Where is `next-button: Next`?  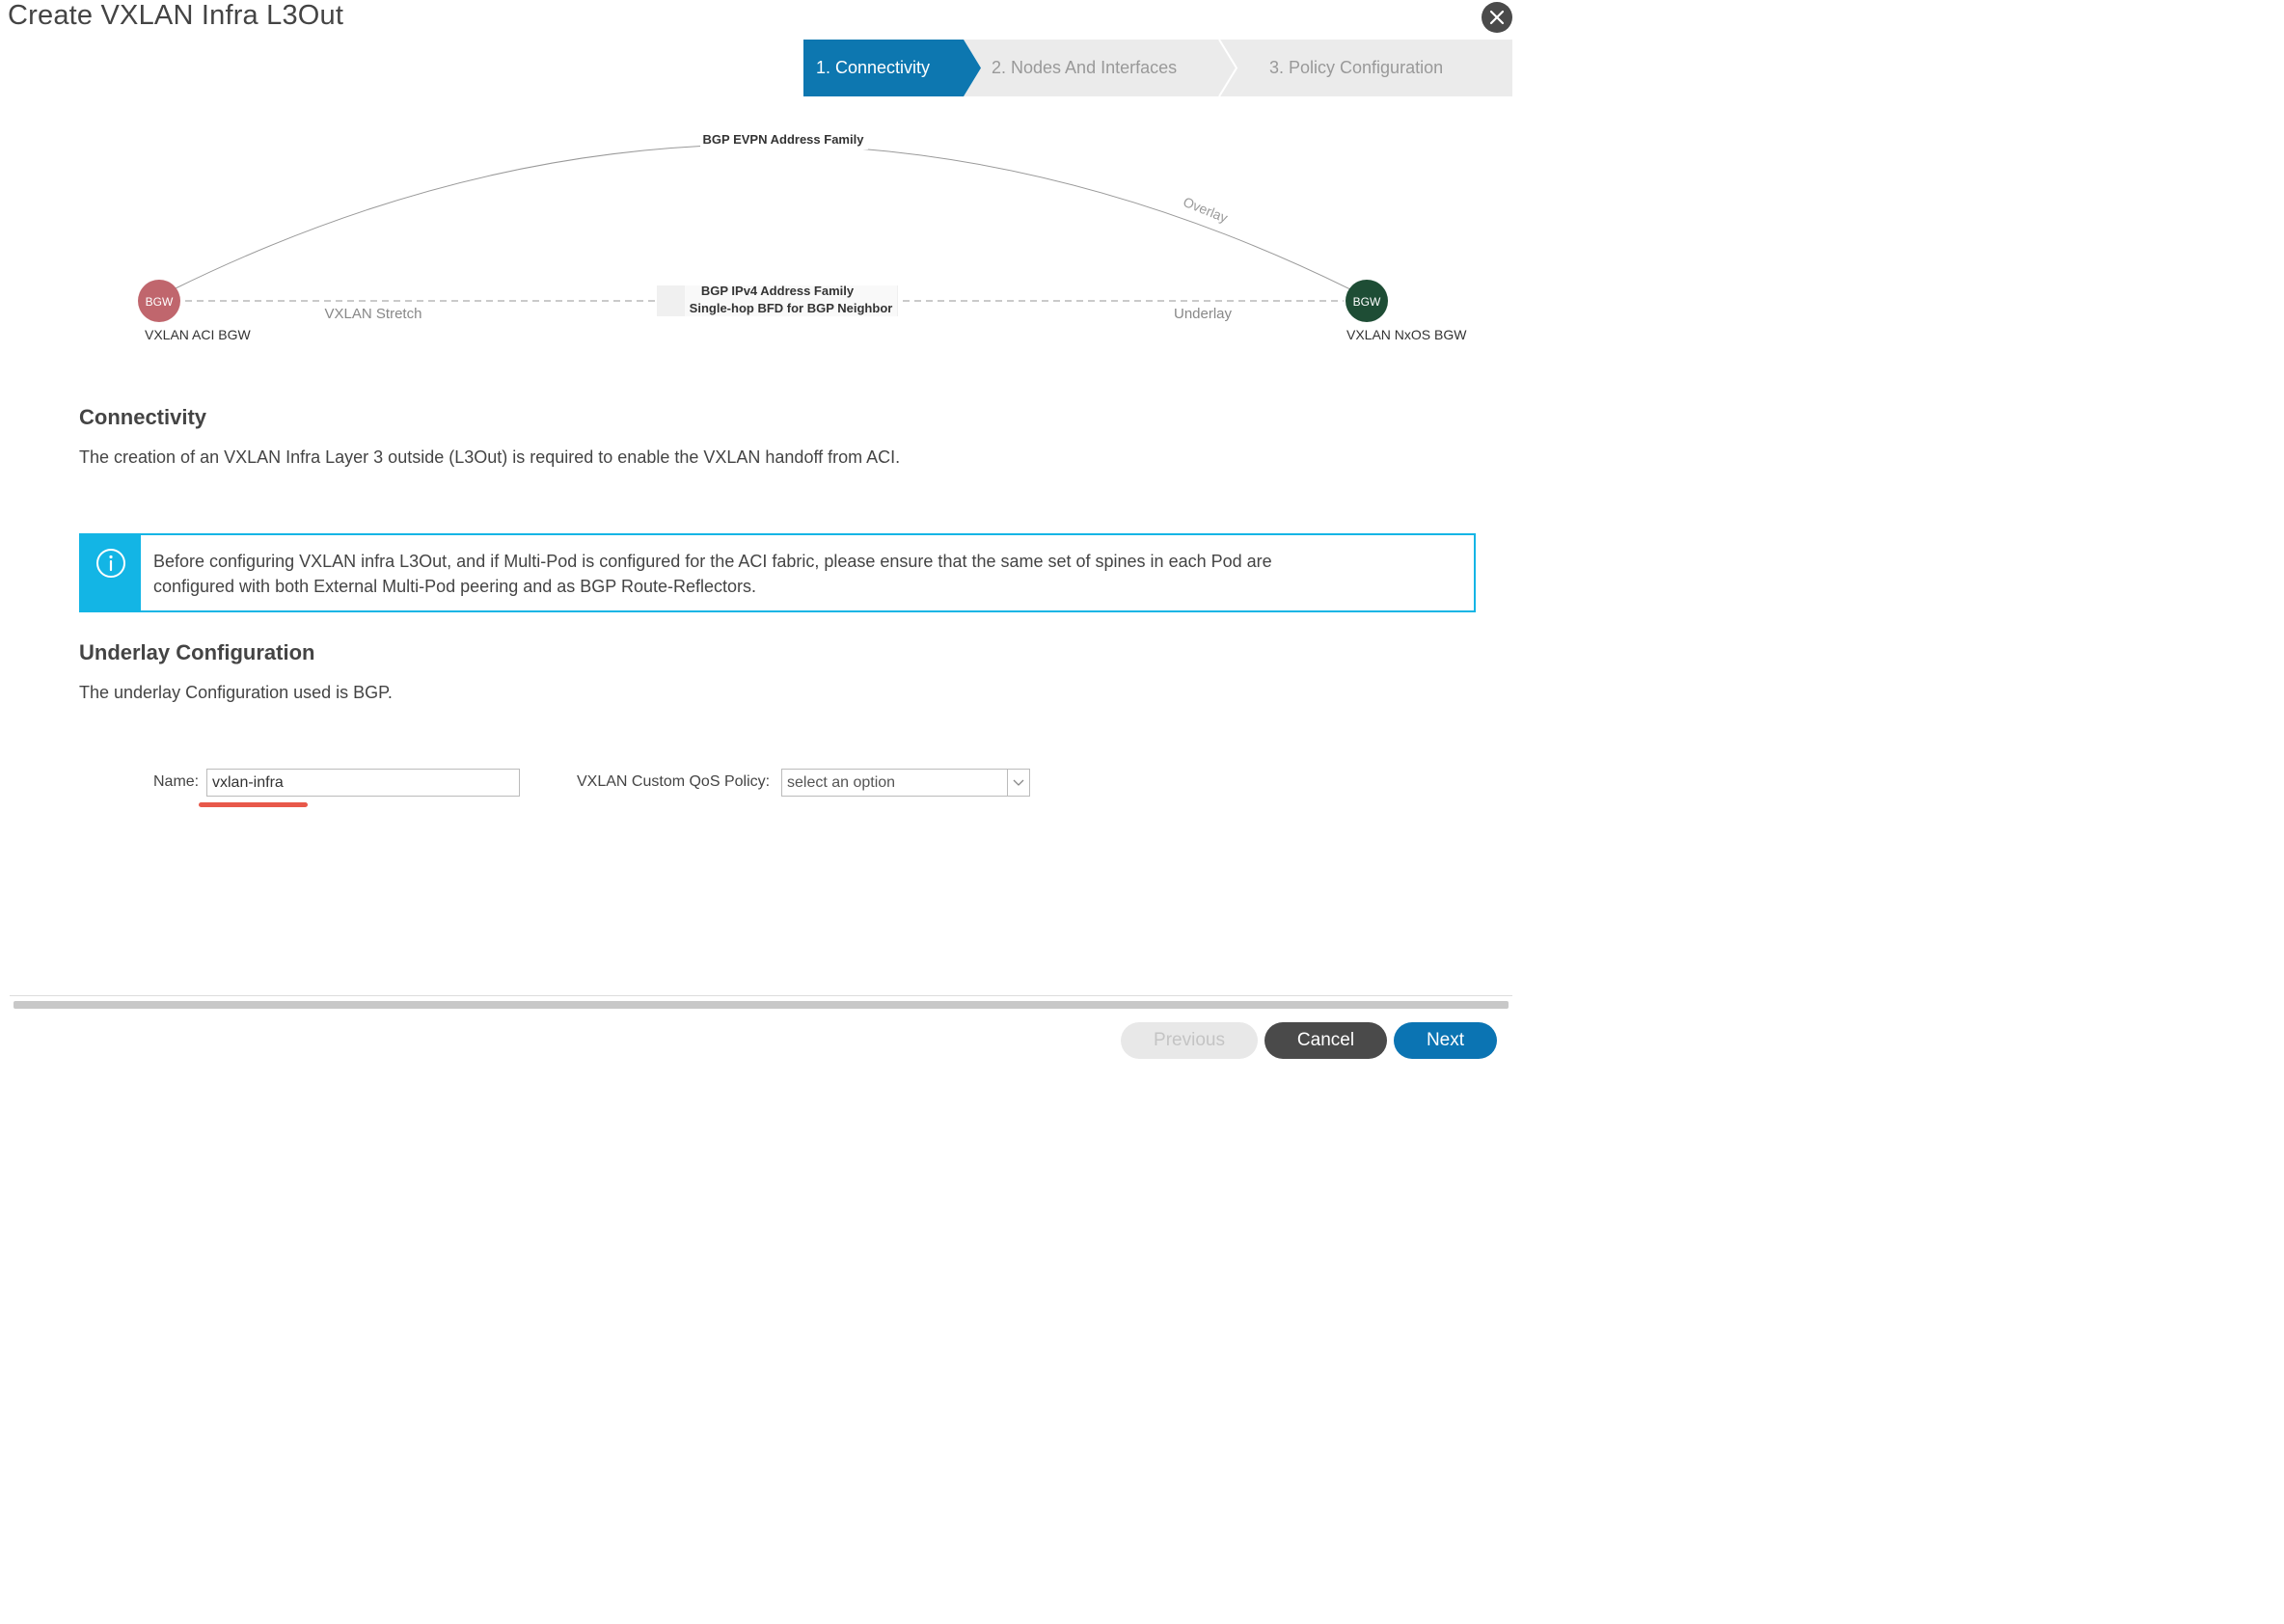
next-button: Next is located at coordinates (1445, 1040).